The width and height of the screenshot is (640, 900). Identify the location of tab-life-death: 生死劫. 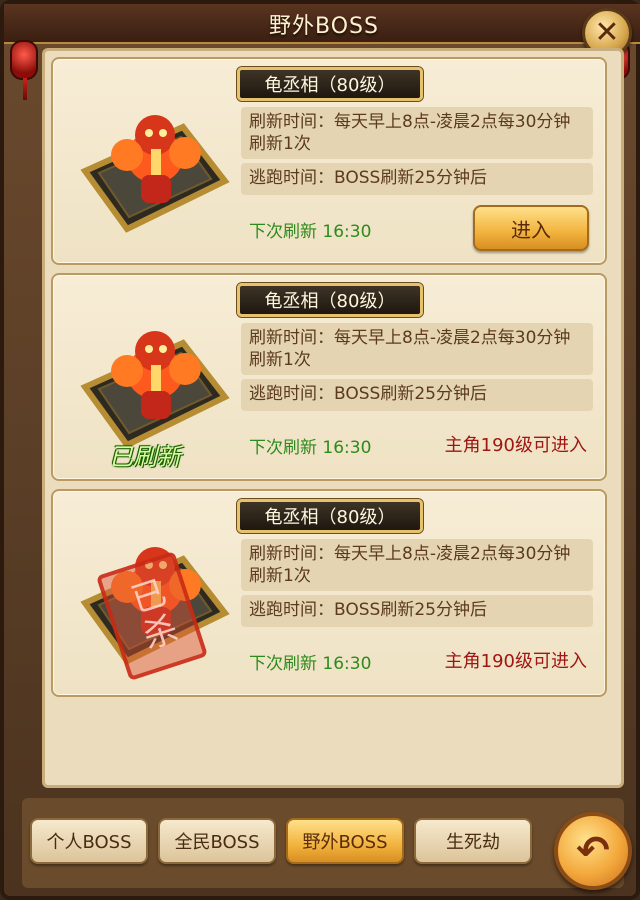
(473, 841).